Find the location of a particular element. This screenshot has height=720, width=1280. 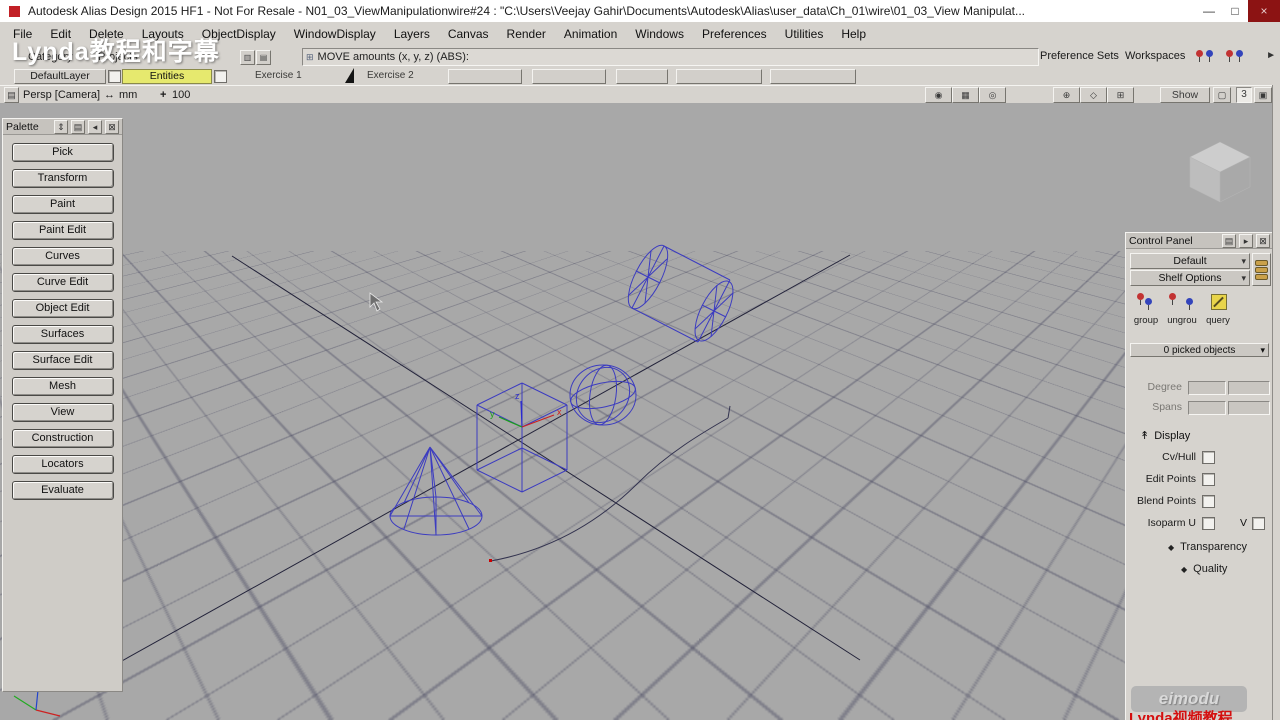

palette-menu-icon: ▤ is located at coordinates (78, 126).